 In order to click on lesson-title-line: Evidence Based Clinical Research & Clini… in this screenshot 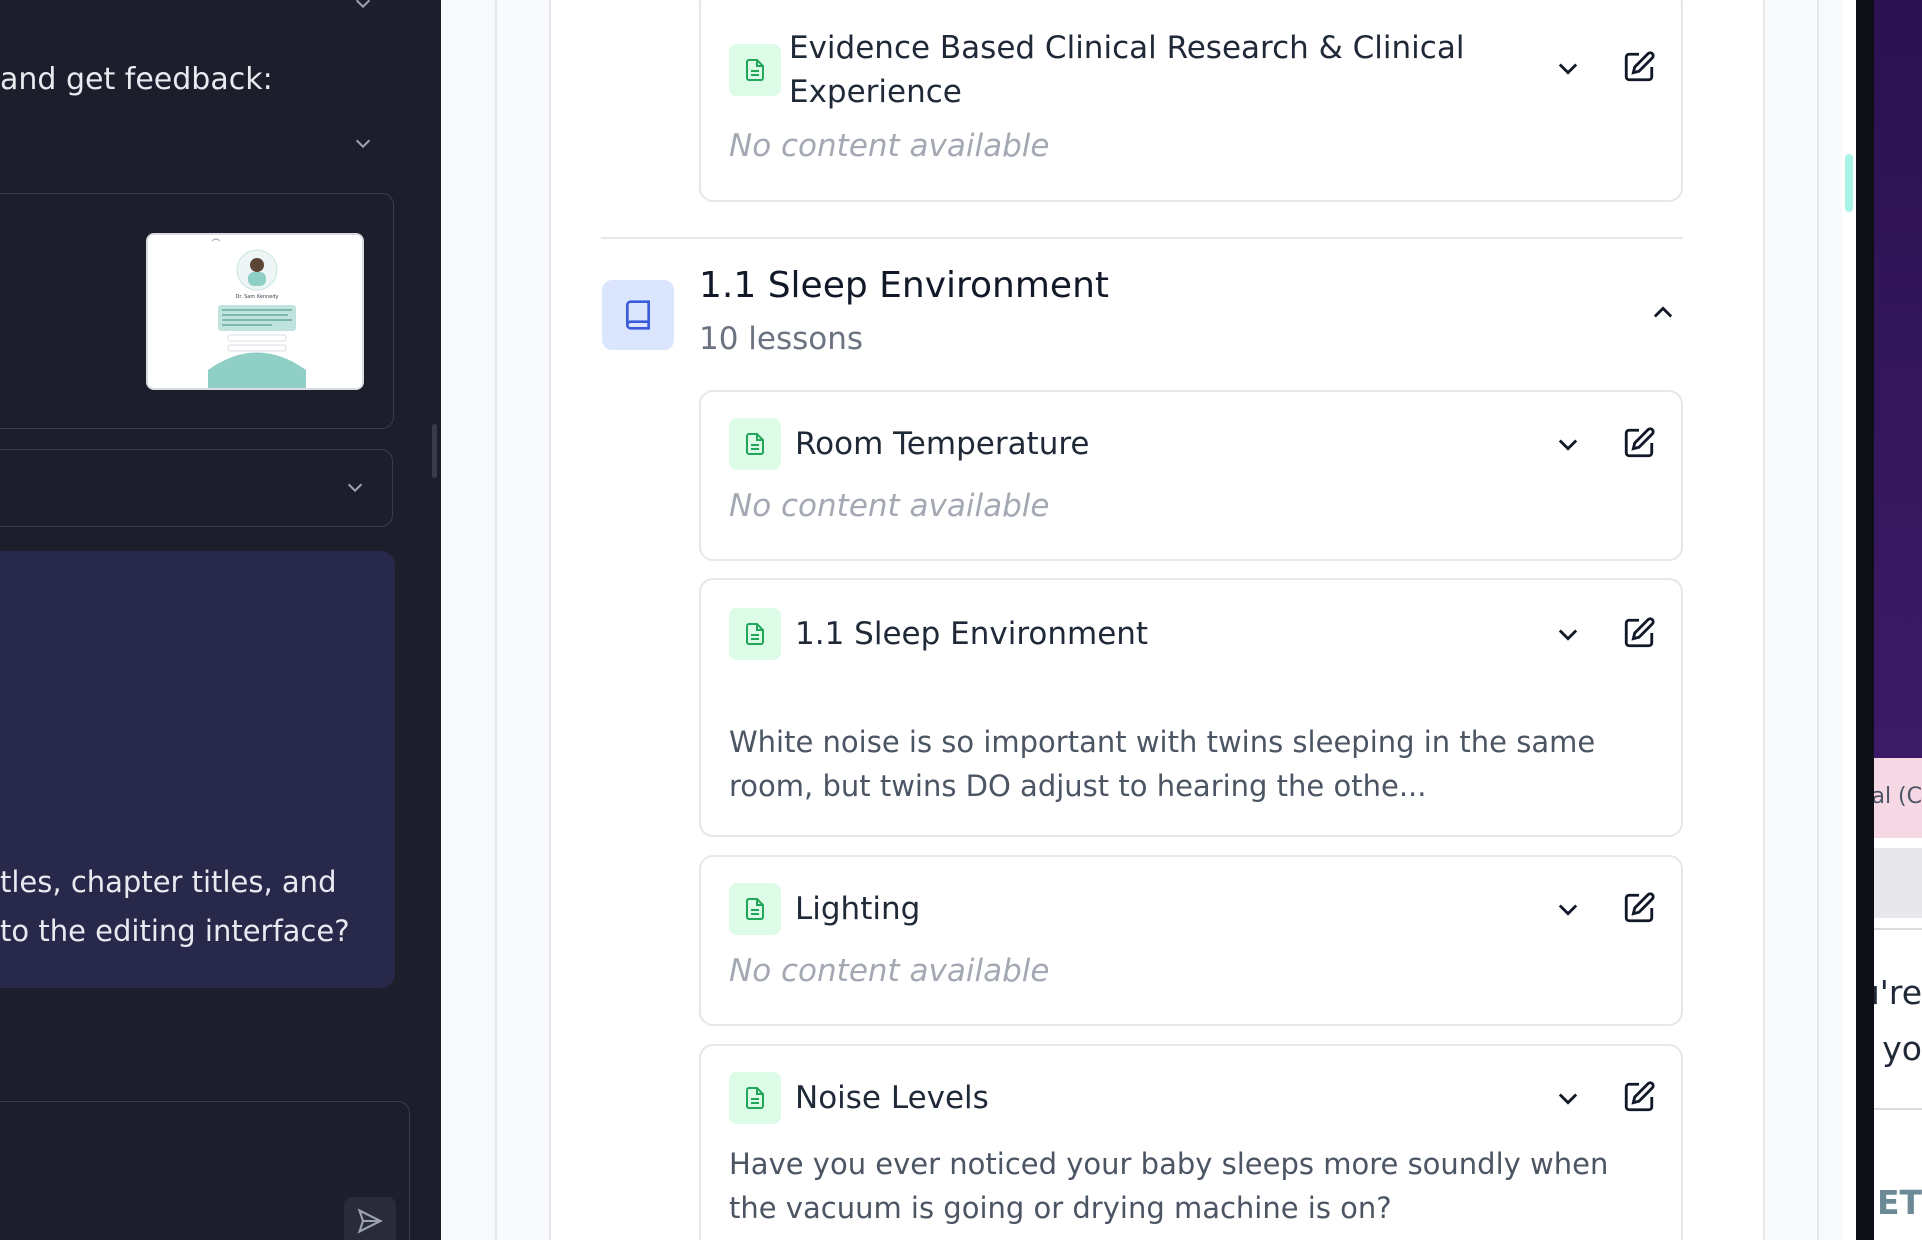, I will do `click(1127, 48)`.